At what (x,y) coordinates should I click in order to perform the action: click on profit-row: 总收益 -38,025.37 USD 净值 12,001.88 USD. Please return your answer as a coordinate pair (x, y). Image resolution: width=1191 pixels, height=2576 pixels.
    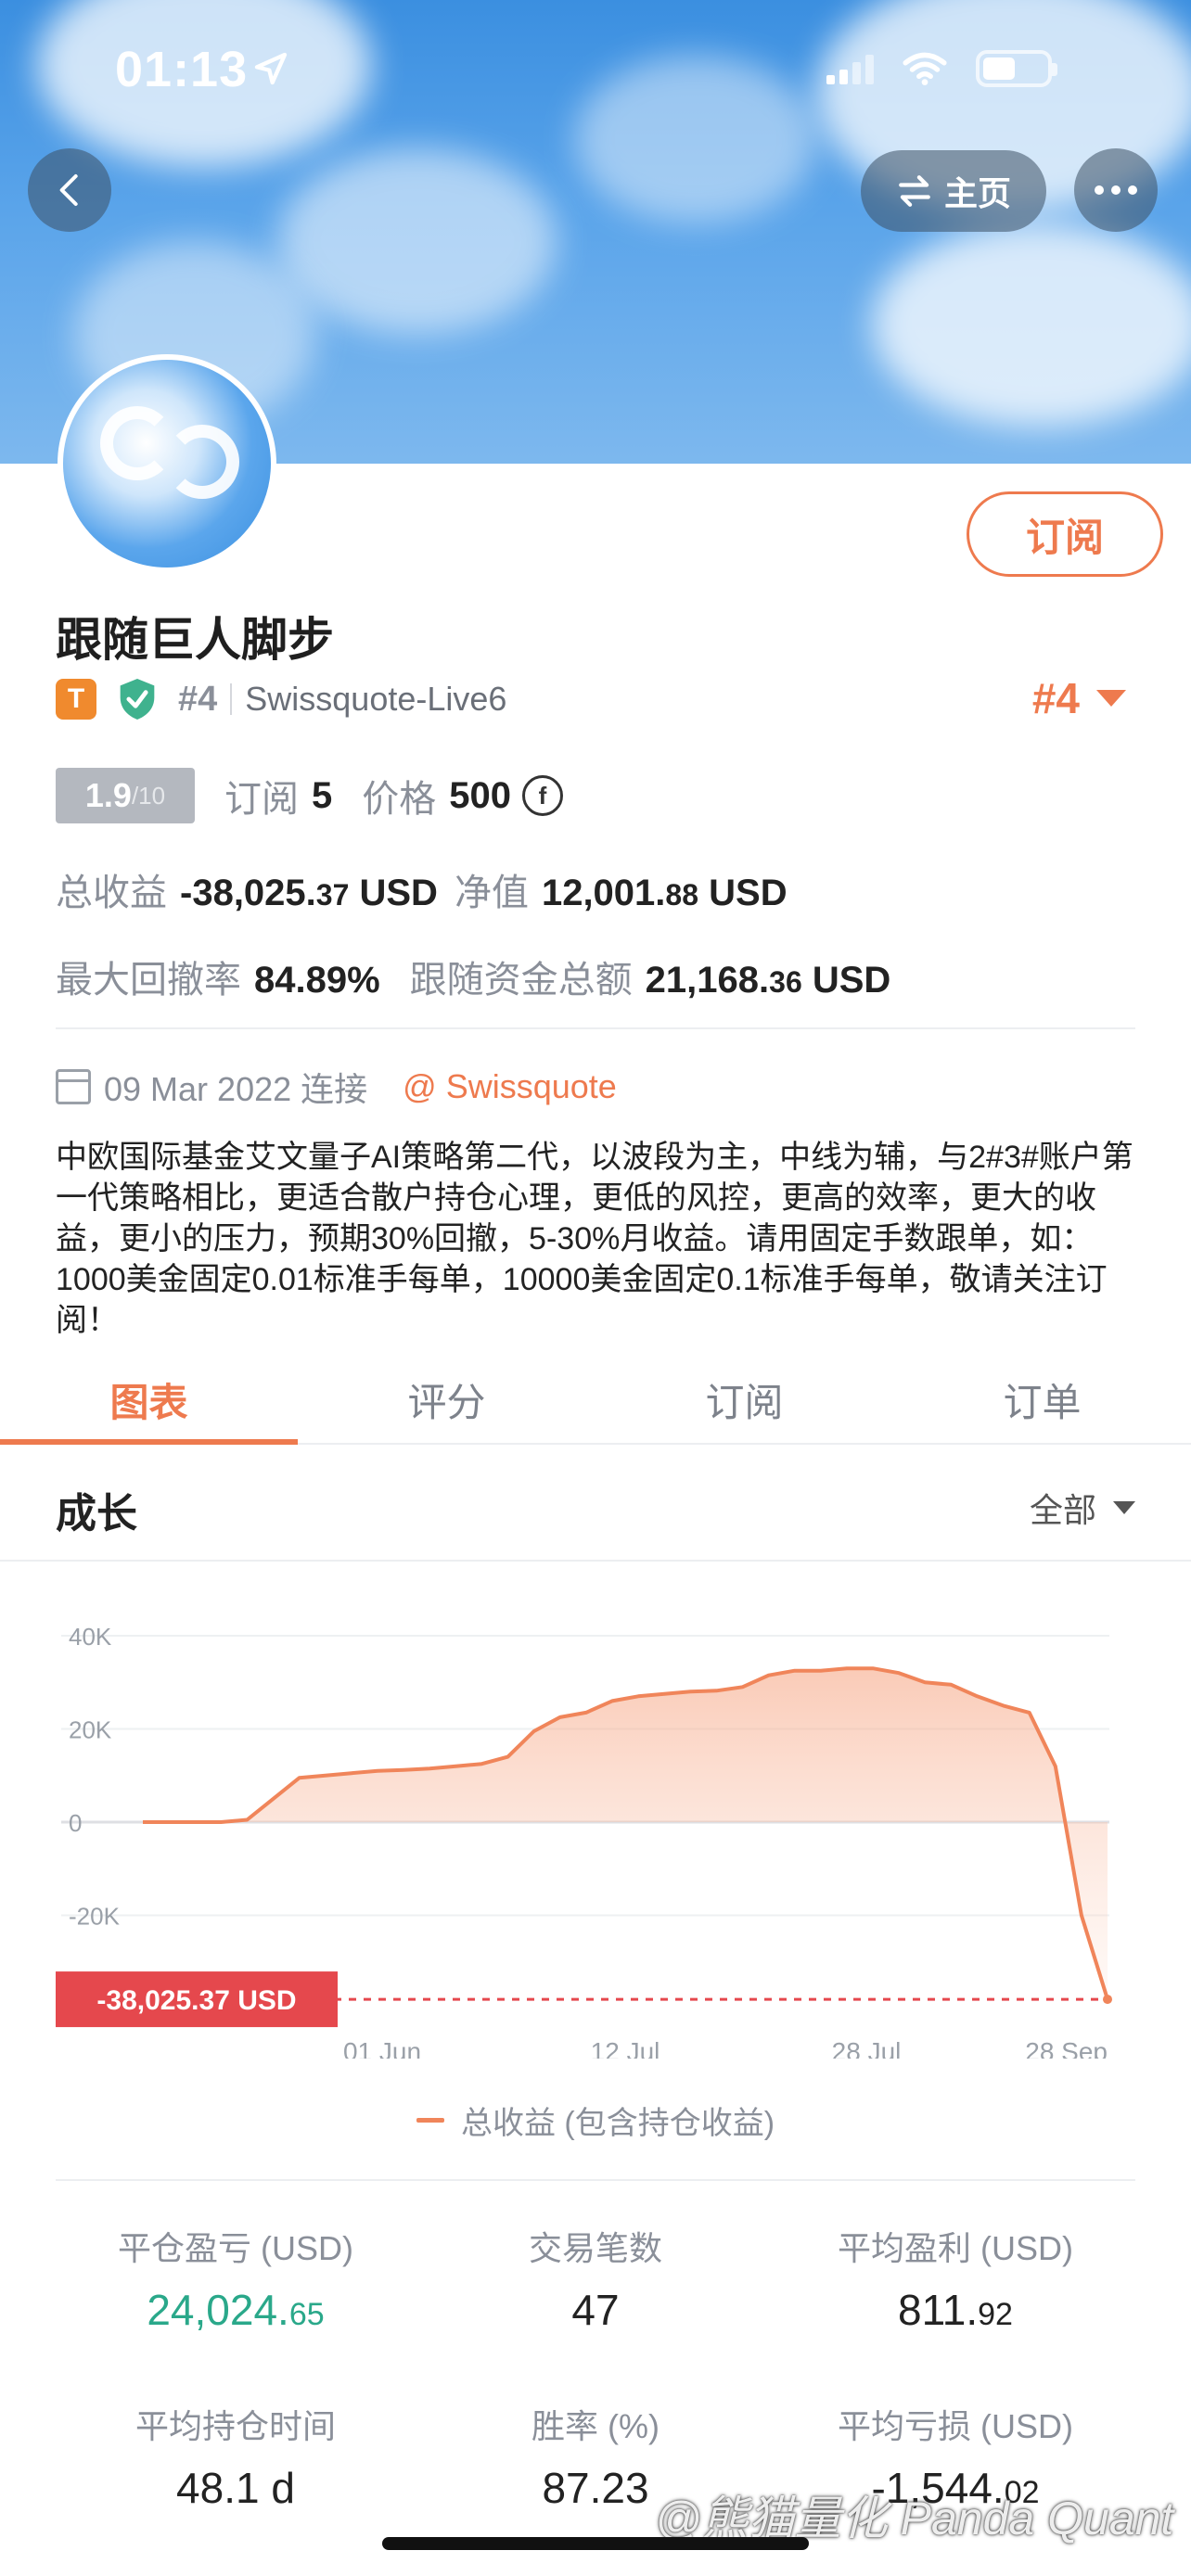
    Looking at the image, I should click on (422, 889).